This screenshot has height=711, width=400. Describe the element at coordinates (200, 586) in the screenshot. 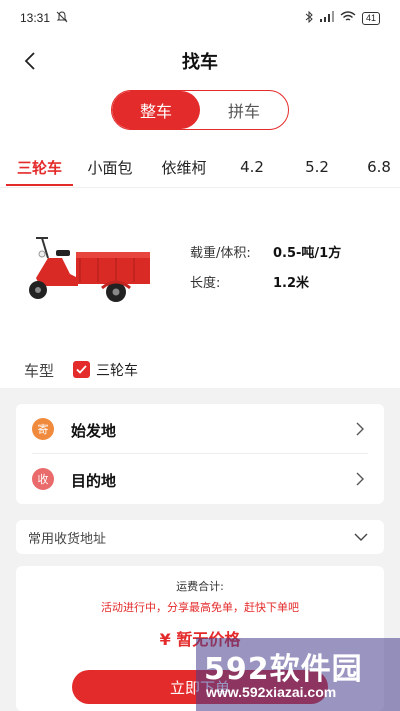

I see `fee-total-label: 运费合计:` at that location.